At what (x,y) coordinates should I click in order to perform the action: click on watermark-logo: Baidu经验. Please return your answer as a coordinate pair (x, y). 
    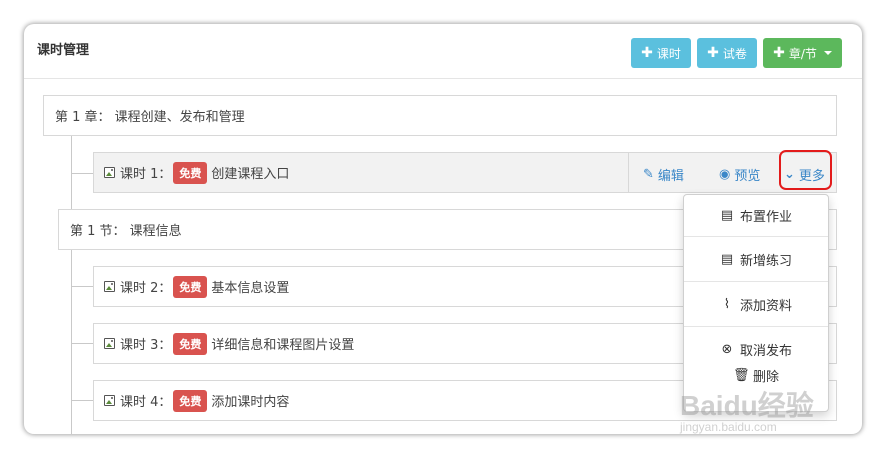
    Looking at the image, I should click on (747, 405).